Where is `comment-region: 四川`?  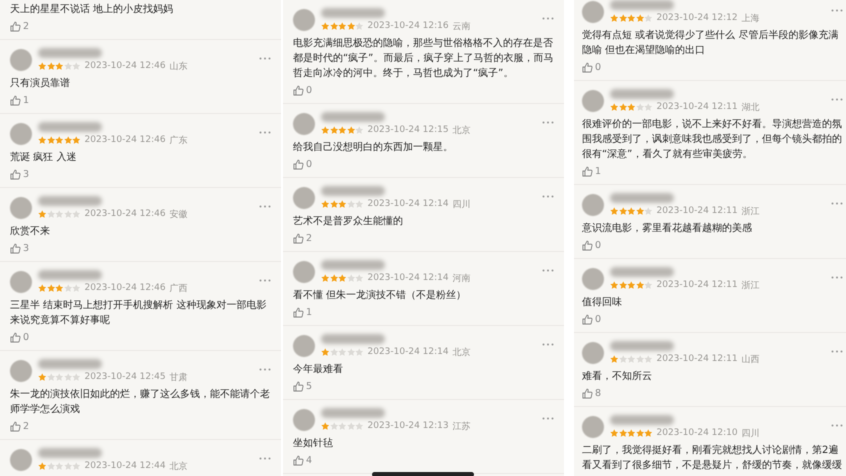 comment-region: 四川 is located at coordinates (751, 434).